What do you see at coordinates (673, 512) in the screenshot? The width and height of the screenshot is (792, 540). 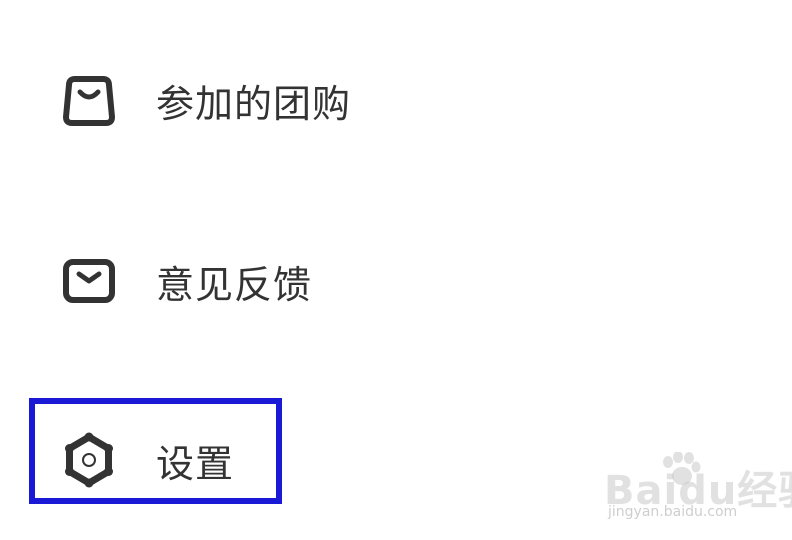 I see `watermark-url: jingyan.baidu.com` at bounding box center [673, 512].